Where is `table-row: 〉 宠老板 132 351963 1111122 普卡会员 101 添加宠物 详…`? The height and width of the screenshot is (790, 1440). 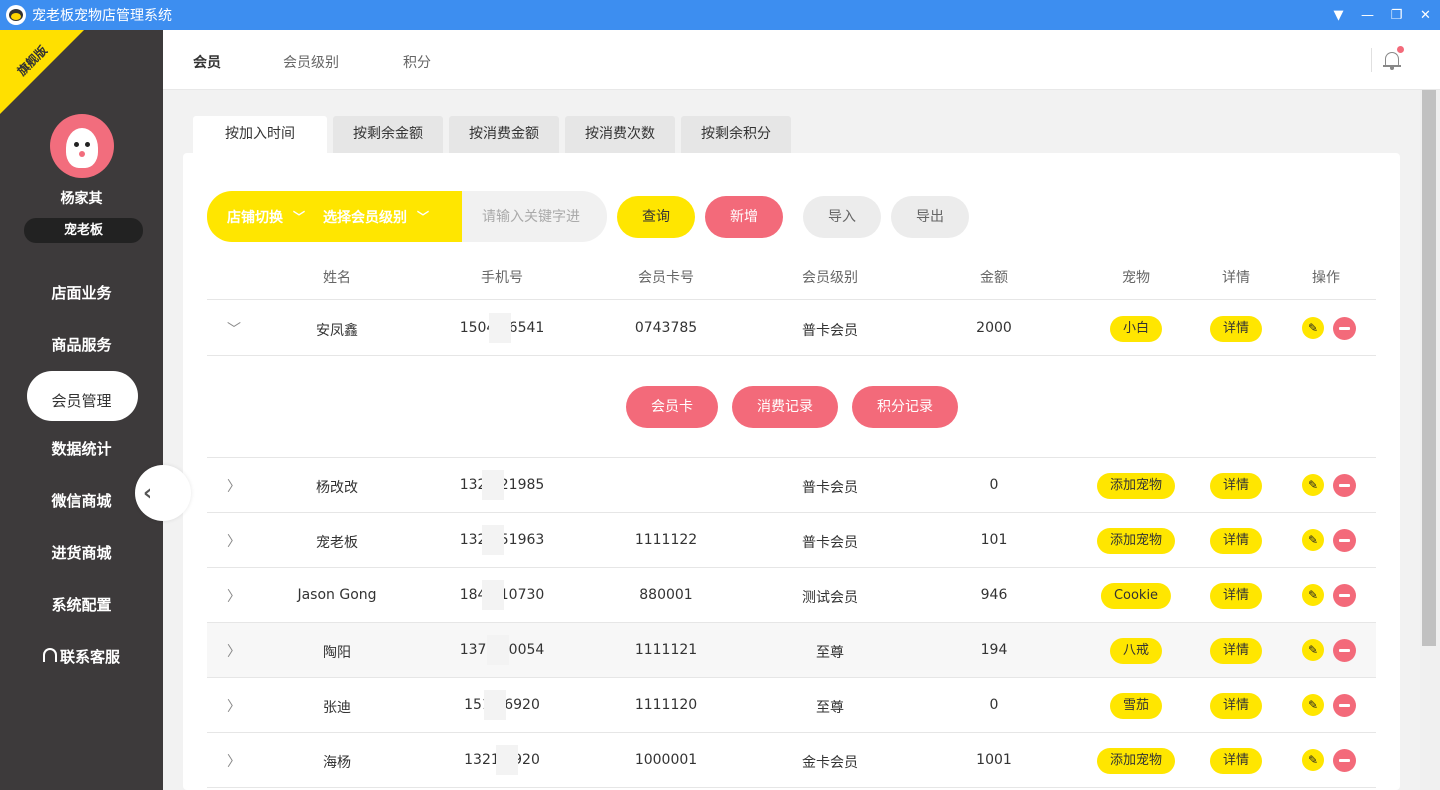 table-row: 〉 宠老板 132 351963 1111122 普卡会员 101 添加宠物 详… is located at coordinates (791, 540).